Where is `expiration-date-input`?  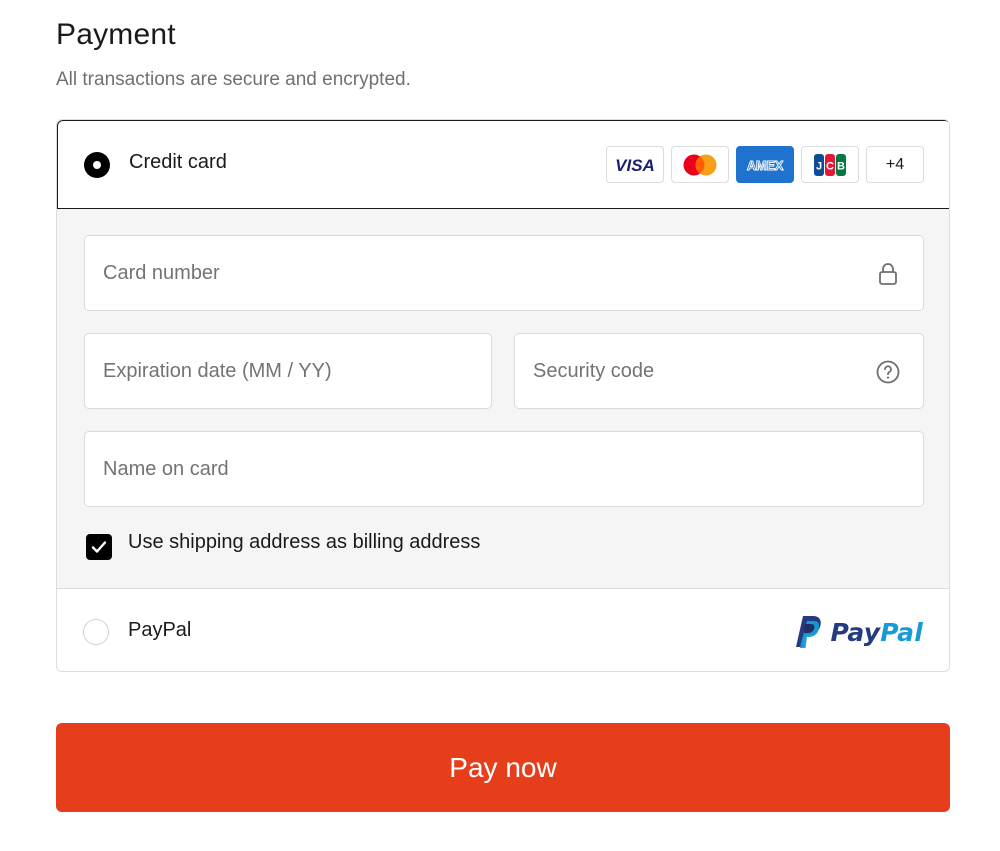
expiration-date-input is located at coordinates (288, 371).